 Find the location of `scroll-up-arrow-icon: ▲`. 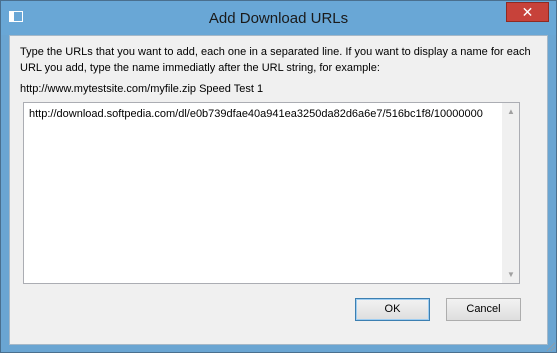

scroll-up-arrow-icon: ▲ is located at coordinates (511, 111).